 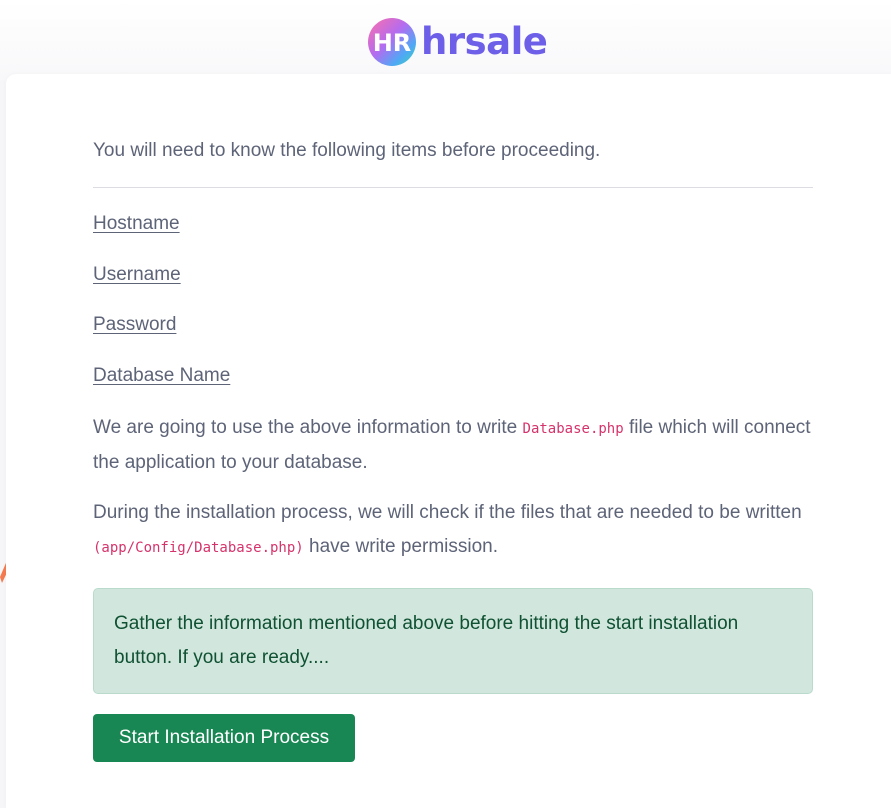 What do you see at coordinates (573, 429) in the screenshot?
I see `database-file-code: Database.php` at bounding box center [573, 429].